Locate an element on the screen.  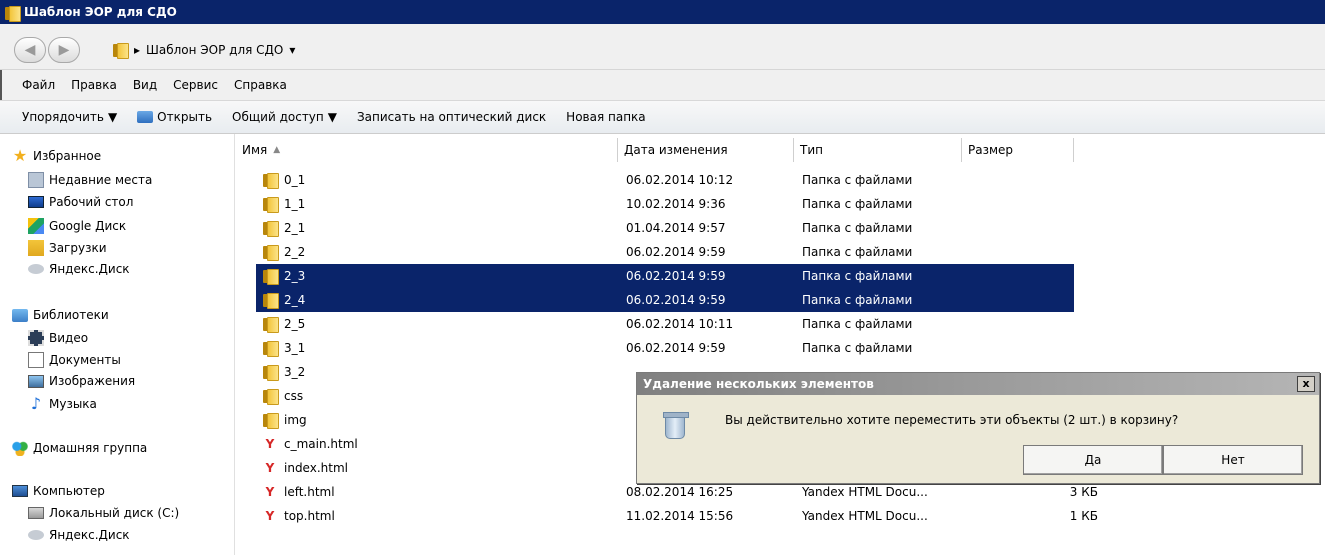
address-bar: ▸ Шаблон ЭОР для СДО ▾ is located at coordinates (203, 50).